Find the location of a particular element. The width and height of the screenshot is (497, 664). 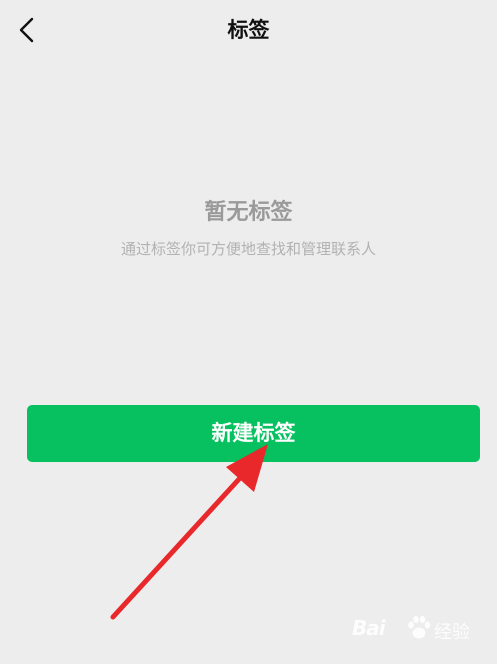

new-tag-button: 新建标签 is located at coordinates (253, 433).